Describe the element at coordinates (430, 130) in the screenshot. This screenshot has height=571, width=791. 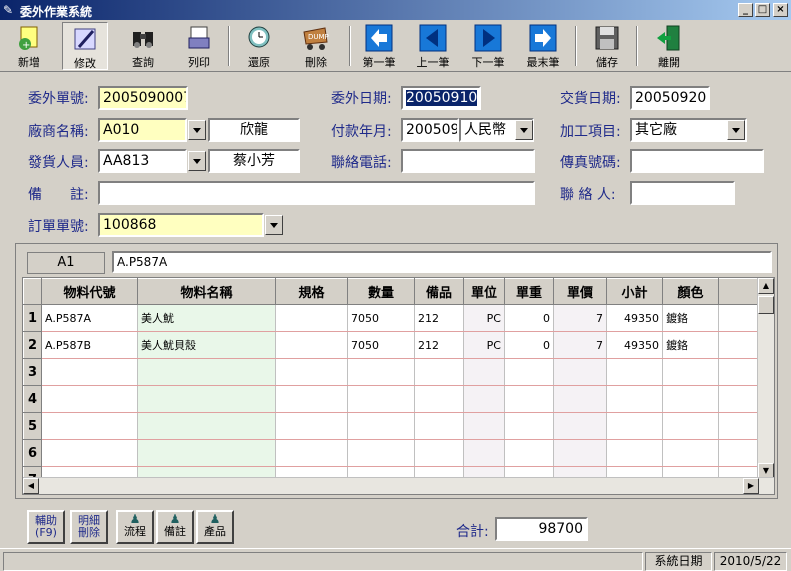
I see `pay-month-field: 200509` at that location.